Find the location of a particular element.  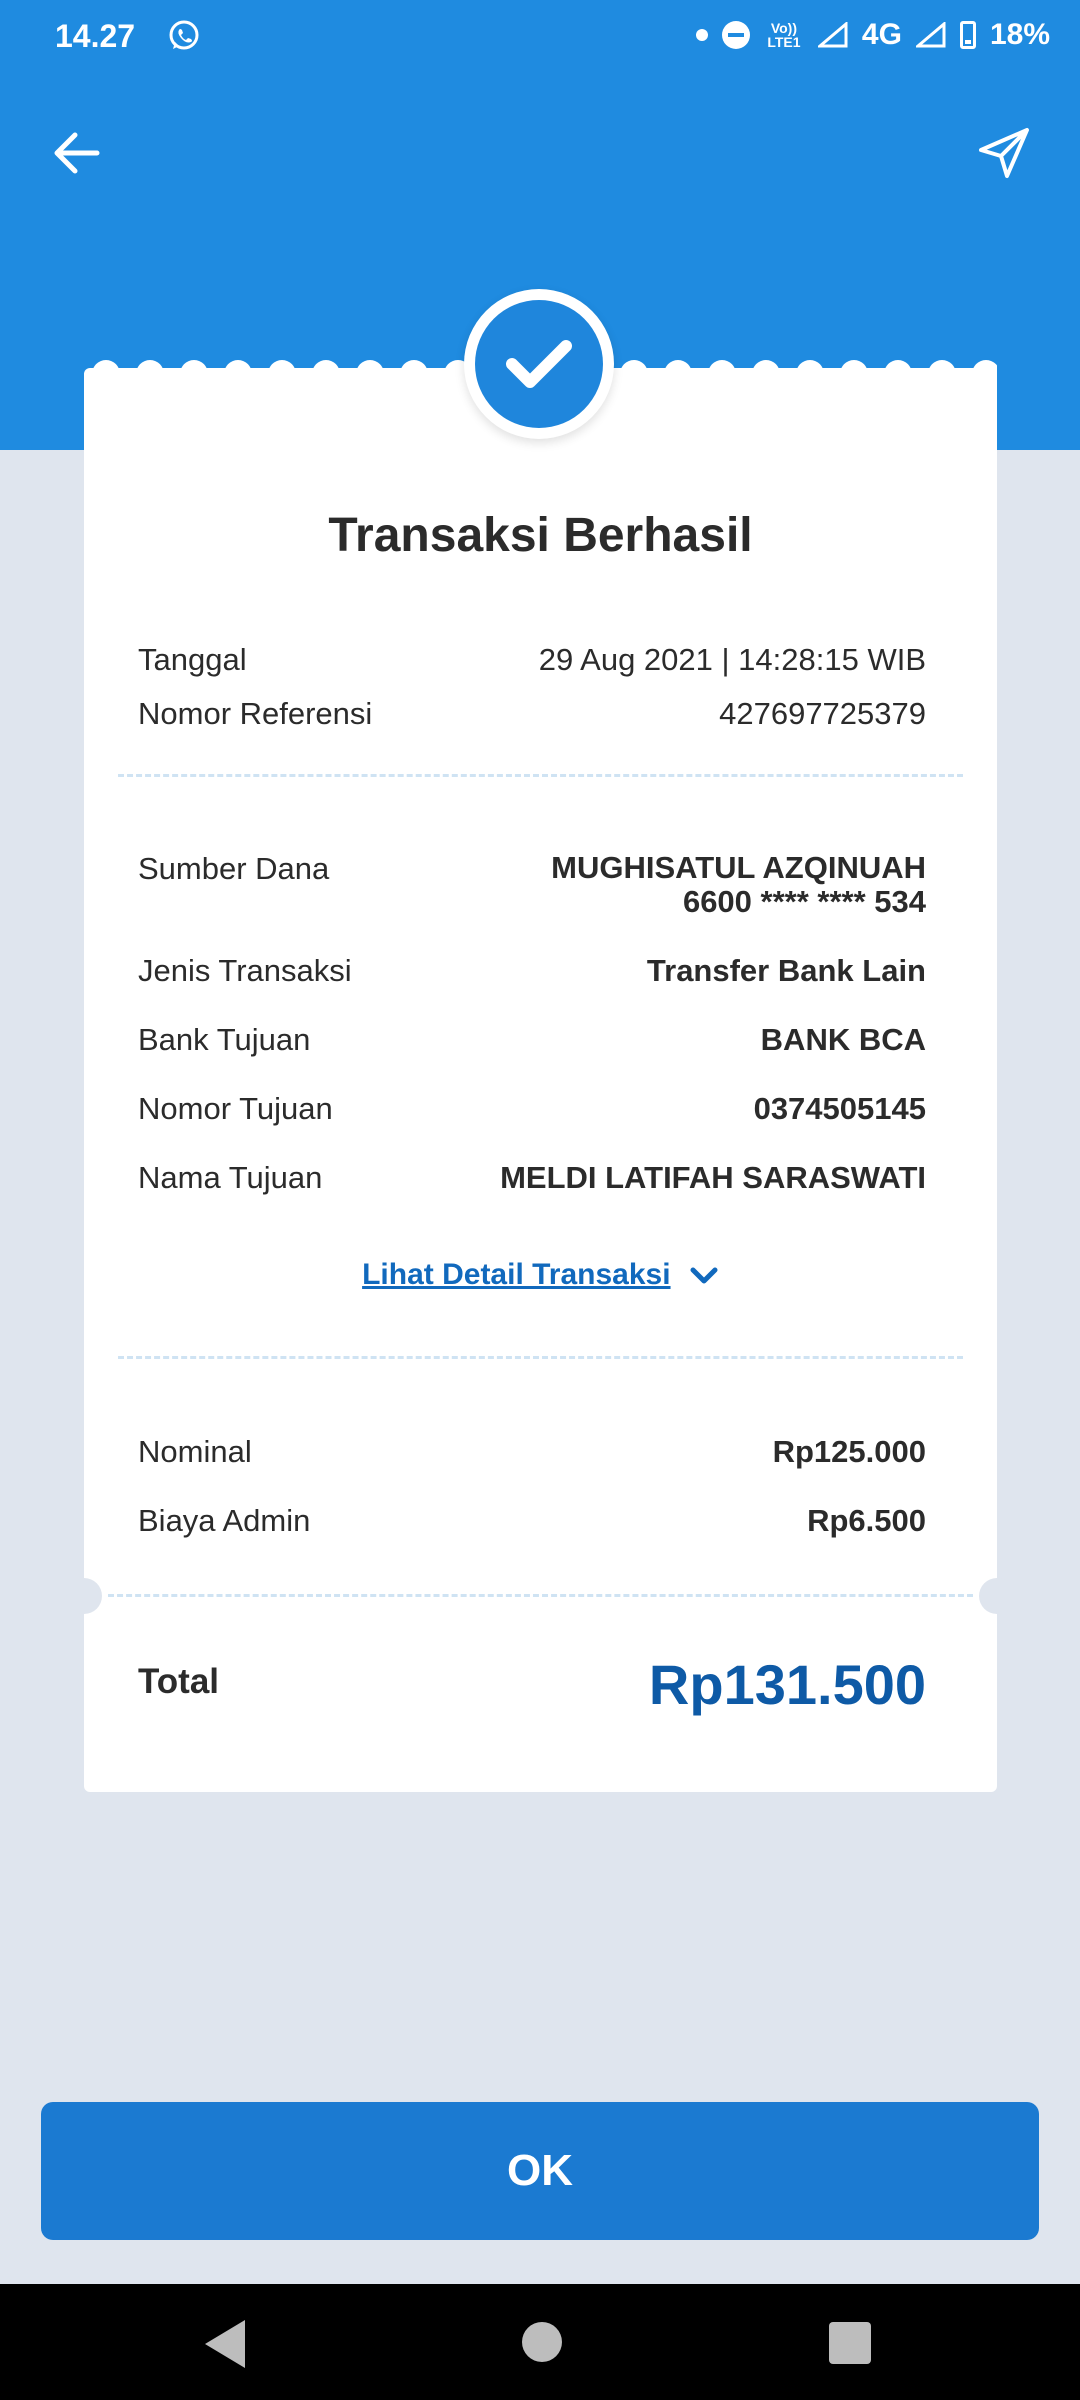

source-name: MUGHISATUL AZQINUAH is located at coordinates (738, 867).